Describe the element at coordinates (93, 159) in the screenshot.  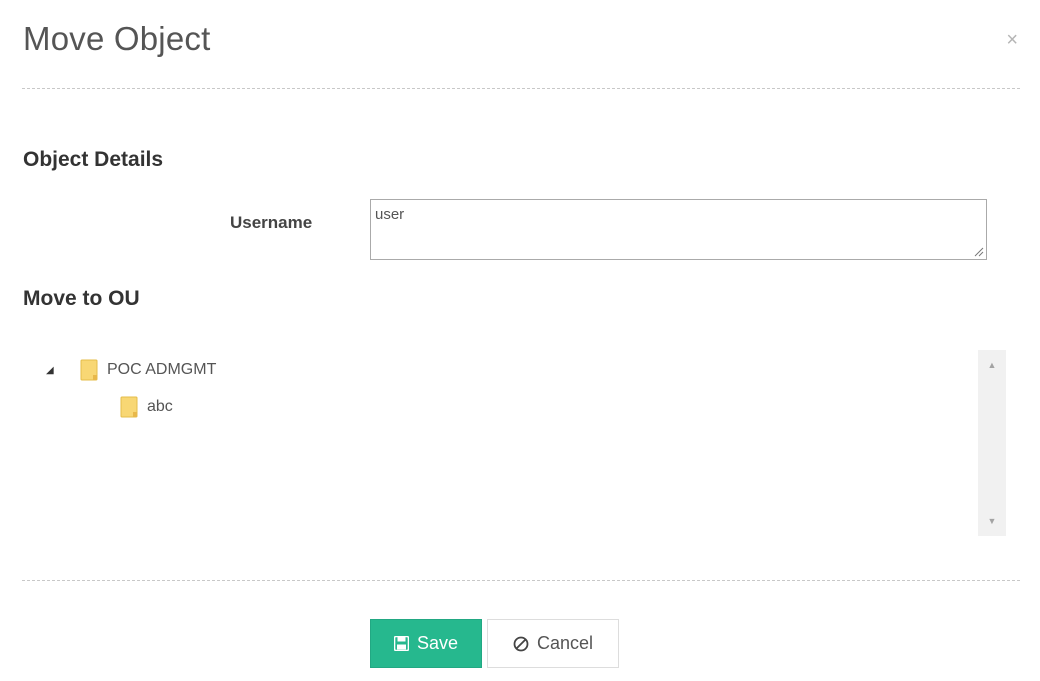
I see `object-details-heading: Object Details` at that location.